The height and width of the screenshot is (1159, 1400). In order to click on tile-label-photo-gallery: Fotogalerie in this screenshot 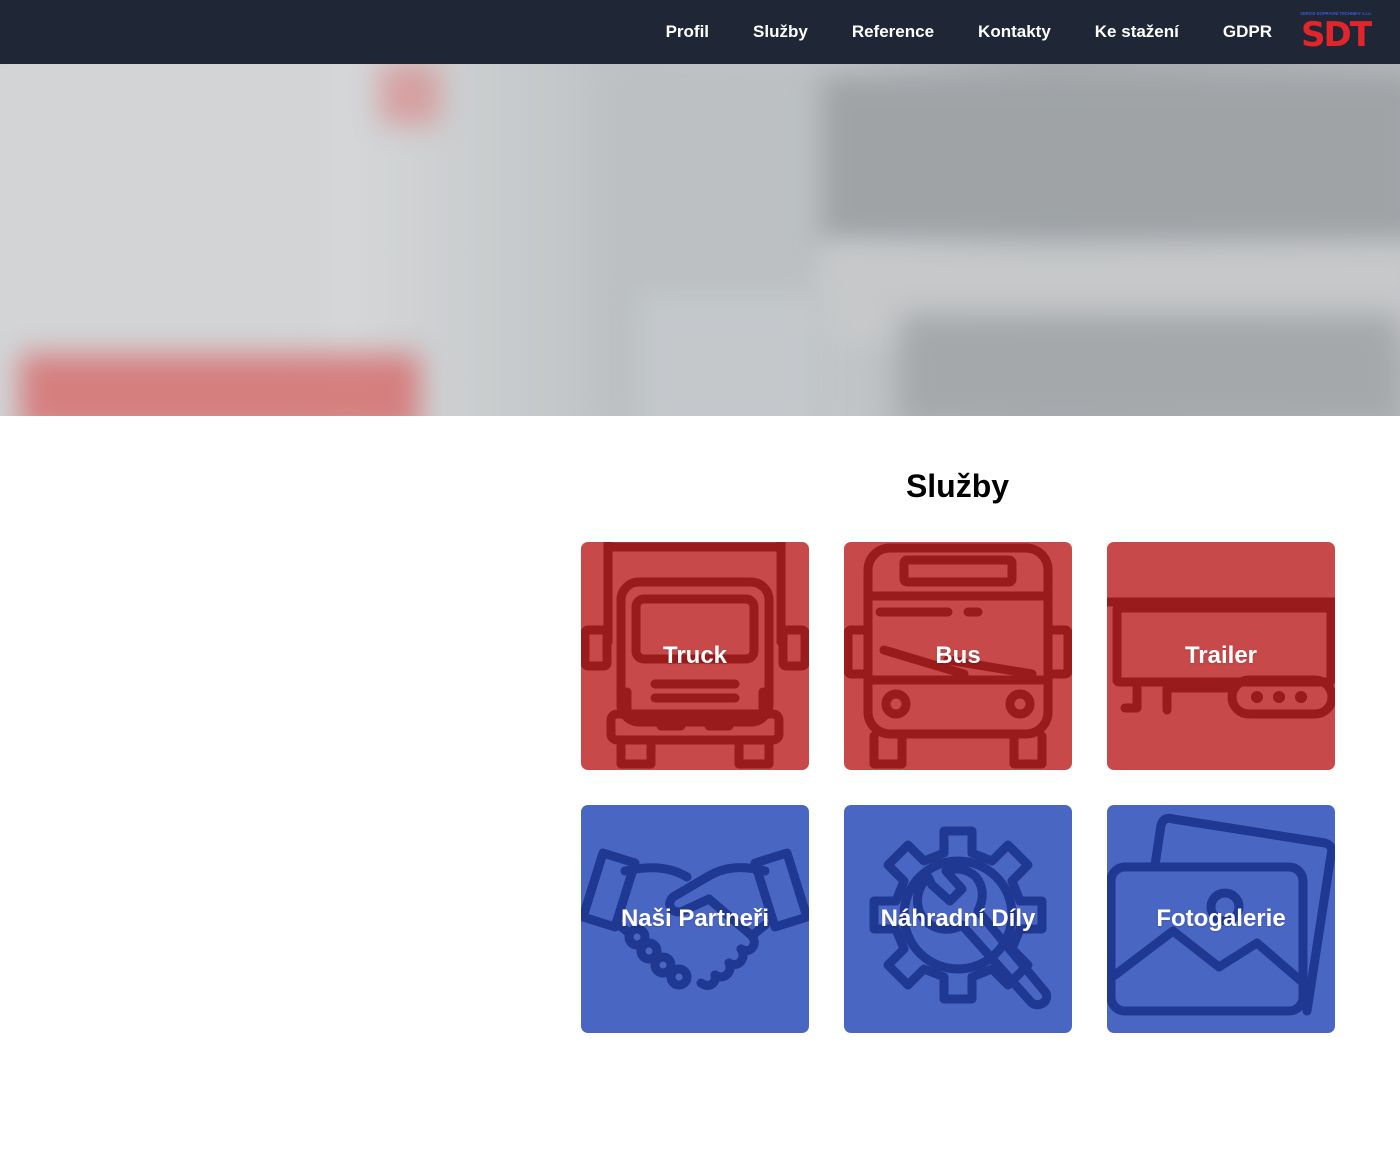, I will do `click(1221, 918)`.